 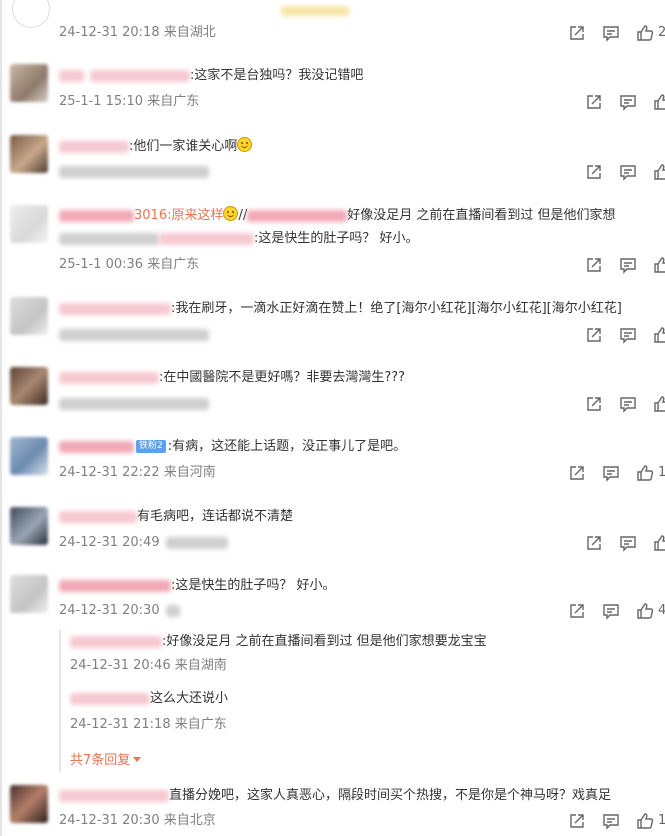 I want to click on reply-text: 这么大还说小, so click(x=149, y=699).